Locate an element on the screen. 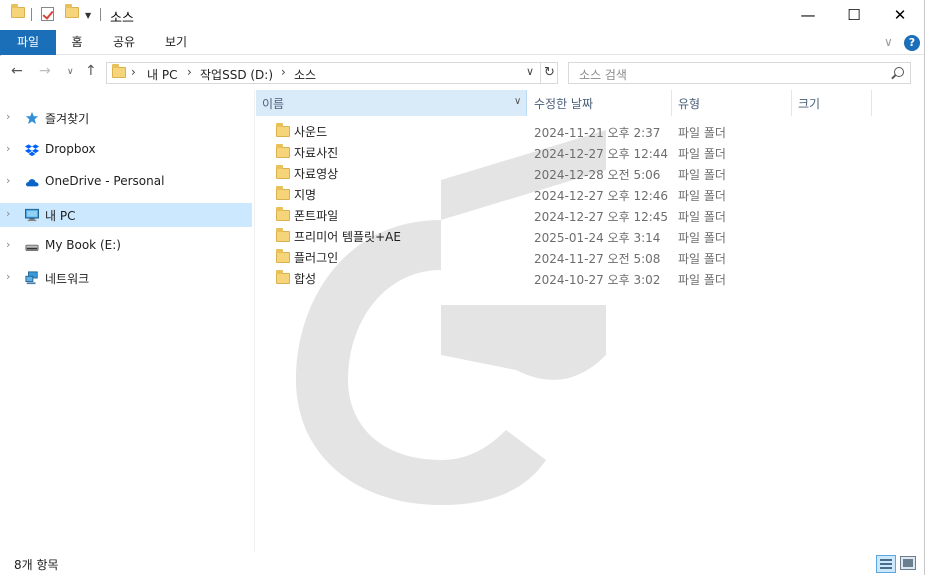 Image resolution: width=925 pixels, height=575 pixels. table-row: 사운드 2024-11-21 오후 2:37 파일 폴더 is located at coordinates (583, 131).